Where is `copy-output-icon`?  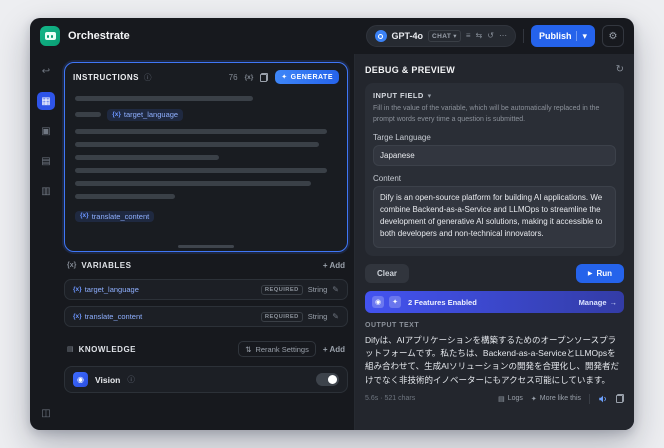 copy-output-icon is located at coordinates (620, 399).